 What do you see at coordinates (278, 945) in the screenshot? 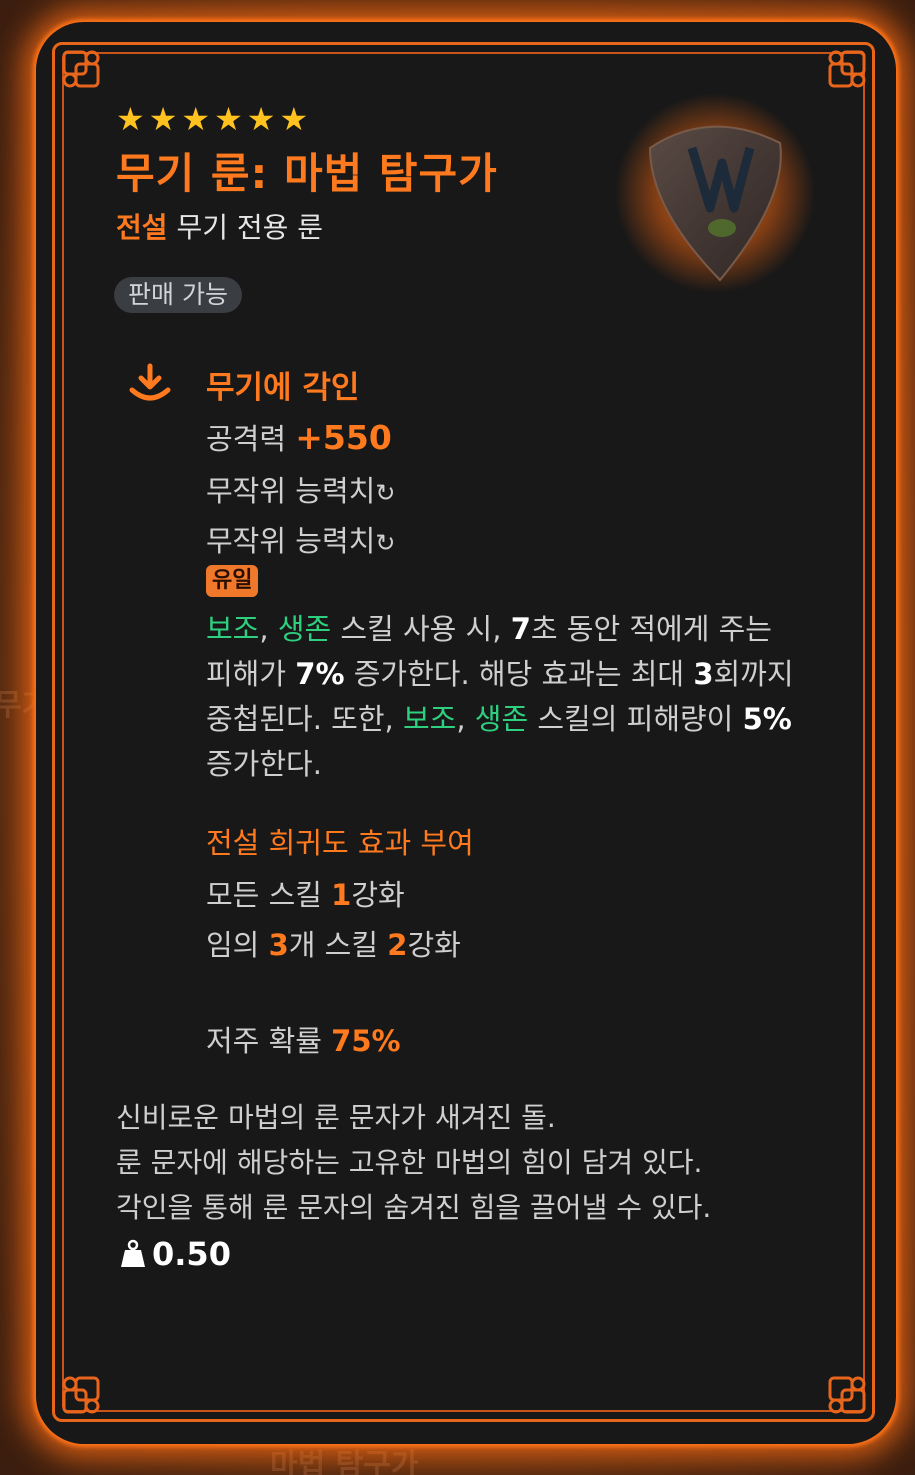
I see `bonus-number: 3` at bounding box center [278, 945].